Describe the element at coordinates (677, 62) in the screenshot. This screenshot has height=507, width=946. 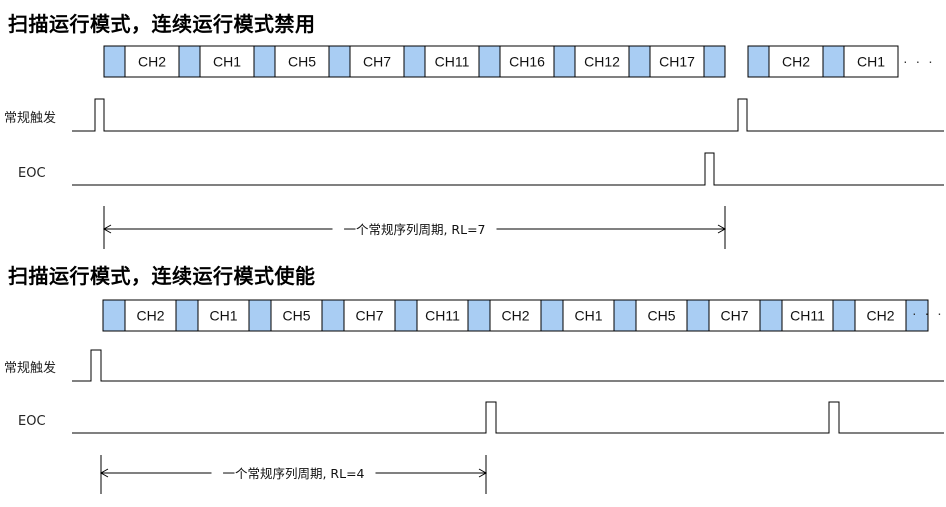
I see `d1-channel-label: CH17` at that location.